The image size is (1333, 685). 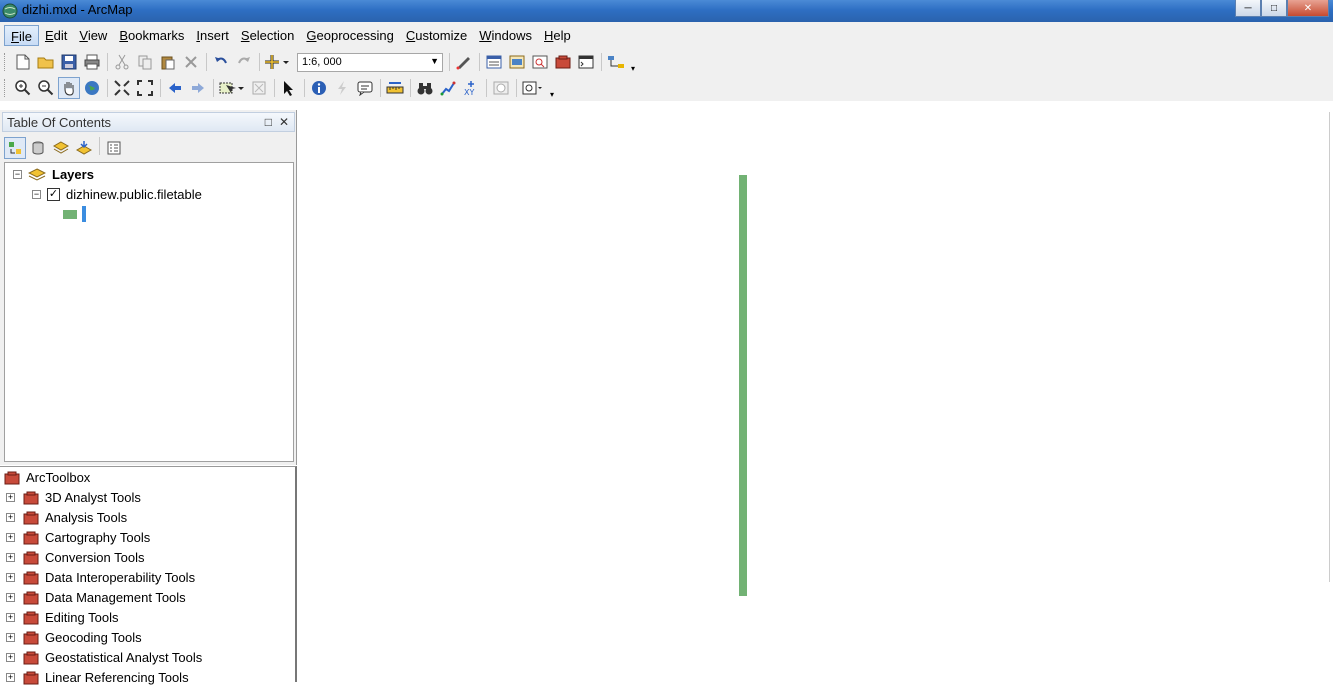 What do you see at coordinates (100, 577) in the screenshot?
I see `toolbox-item: + Data Interoperability Tools` at bounding box center [100, 577].